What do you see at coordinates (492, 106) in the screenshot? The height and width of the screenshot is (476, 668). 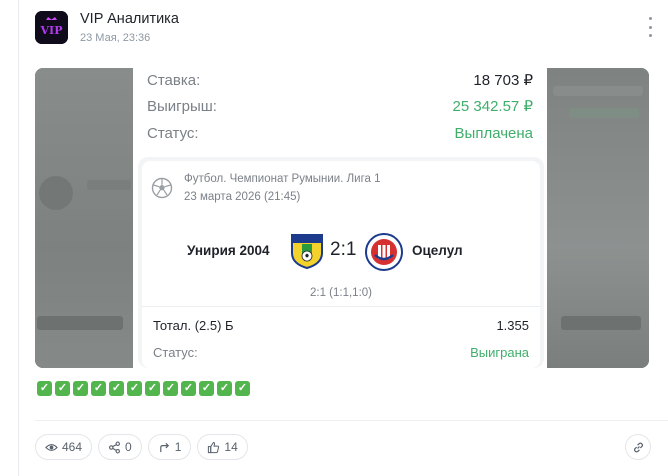 I see `win-value: 25 342.57 ₽` at bounding box center [492, 106].